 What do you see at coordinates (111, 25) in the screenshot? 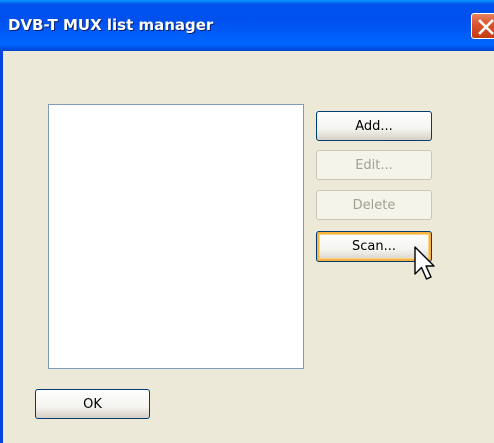
I see `window-title: DVB-T MUX list manager` at bounding box center [111, 25].